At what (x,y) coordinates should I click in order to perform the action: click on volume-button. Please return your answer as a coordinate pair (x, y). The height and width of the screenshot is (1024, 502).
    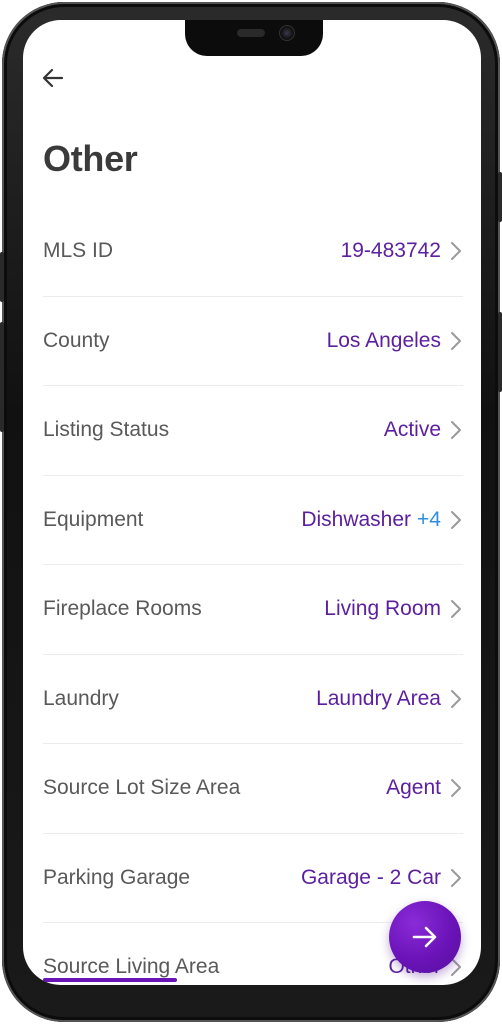
    Looking at the image, I should click on (2, 277).